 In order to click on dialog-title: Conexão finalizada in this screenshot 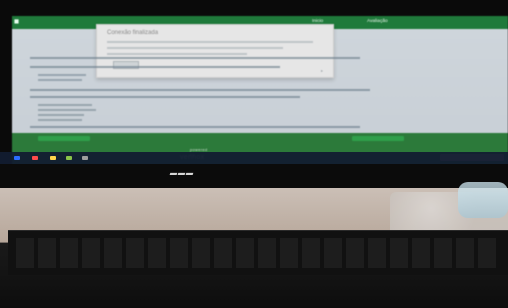, I will do `click(133, 33)`.